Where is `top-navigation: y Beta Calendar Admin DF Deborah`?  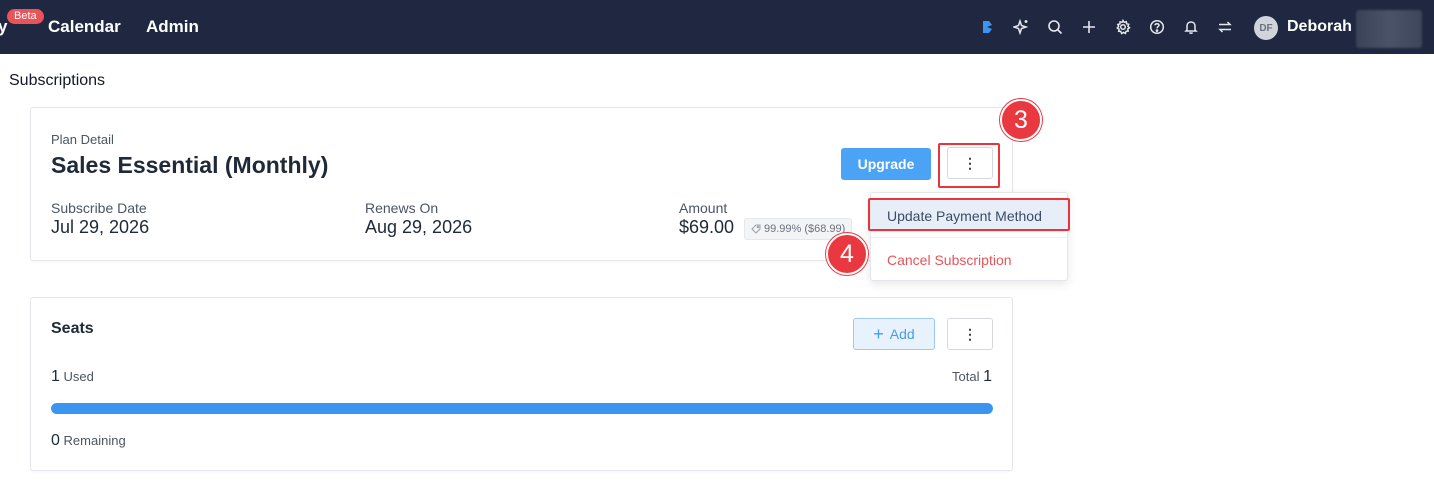
top-navigation: y Beta Calendar Admin DF Deborah is located at coordinates (717, 27).